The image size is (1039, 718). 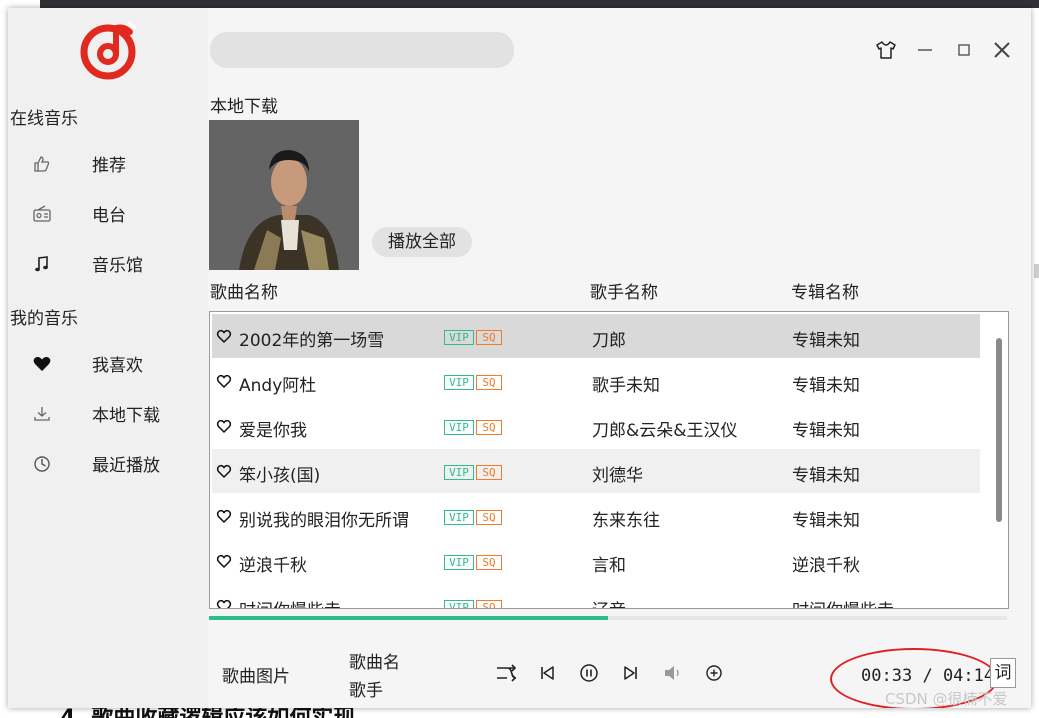 I want to click on song-title: Andy阿杜, so click(x=278, y=386).